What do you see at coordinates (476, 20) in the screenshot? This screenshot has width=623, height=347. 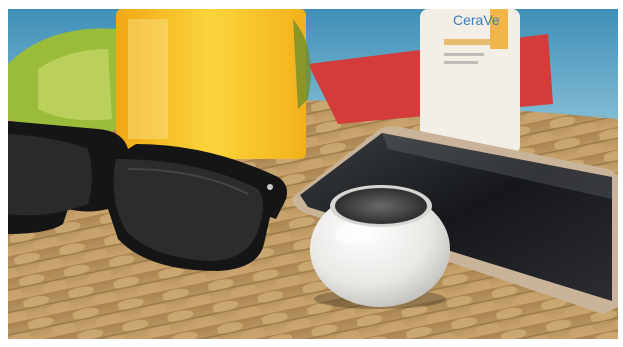 I see `sunscreen-brand-label: CeraVe` at bounding box center [476, 20].